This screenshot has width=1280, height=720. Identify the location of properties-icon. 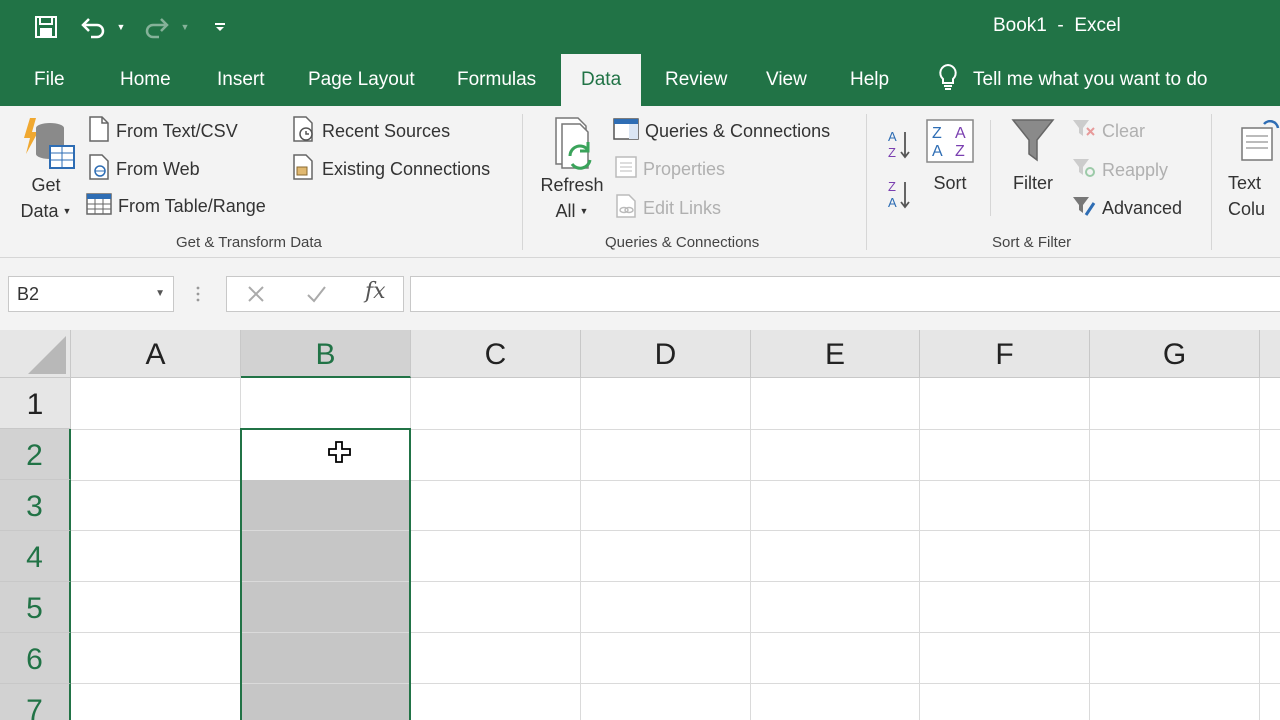
(626, 169).